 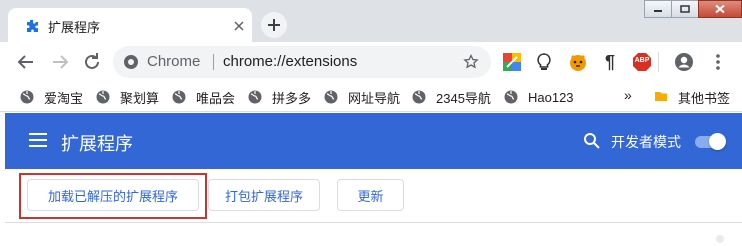 What do you see at coordinates (717, 141) in the screenshot?
I see `toggle-knob` at bounding box center [717, 141].